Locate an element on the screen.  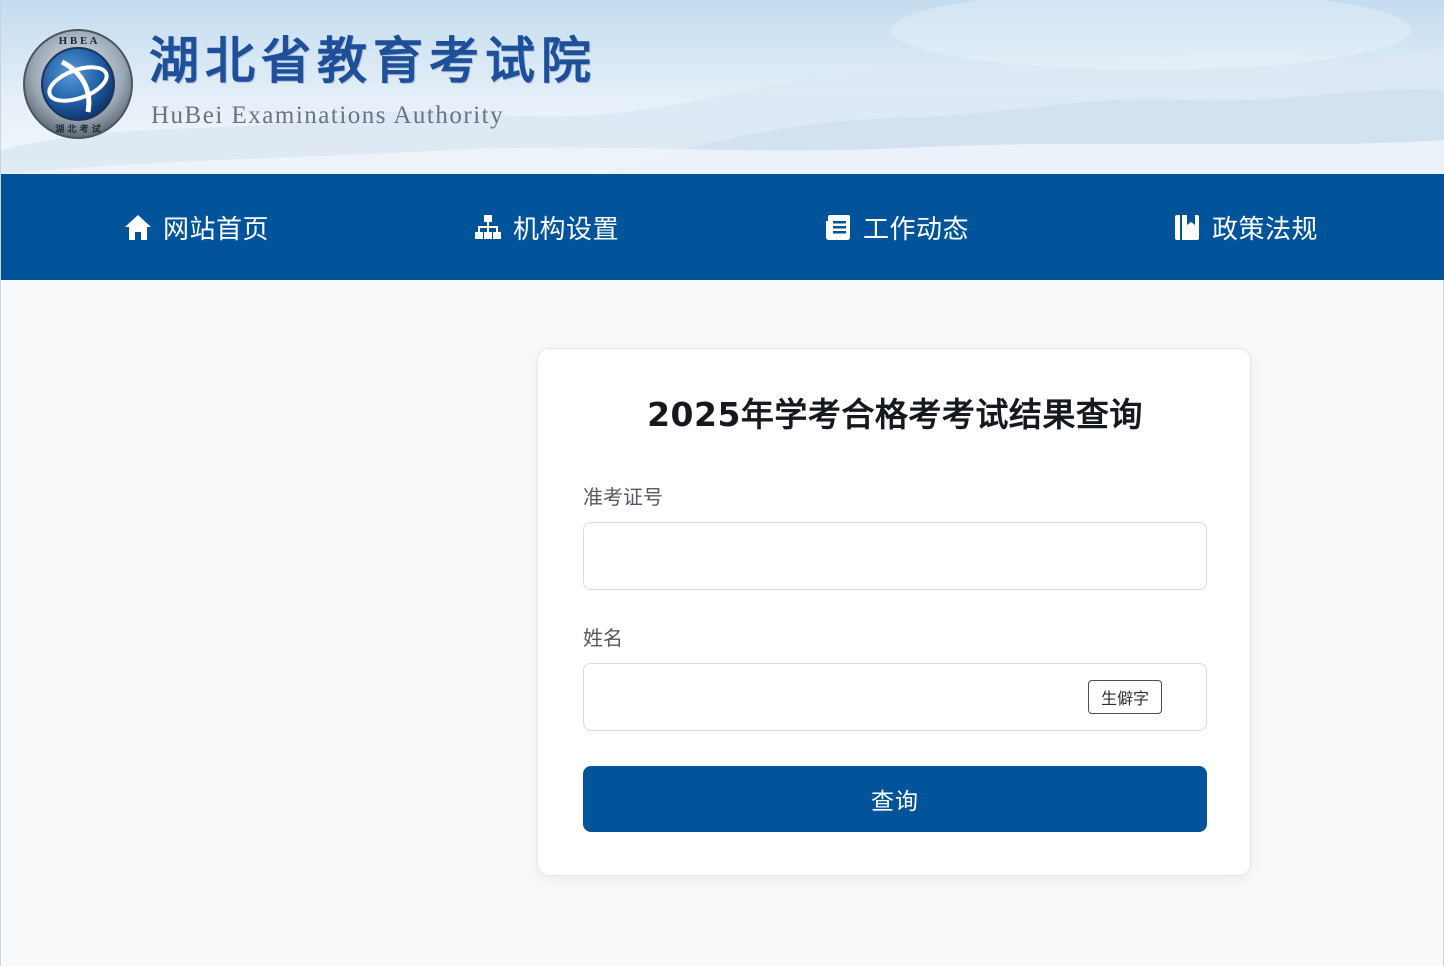
nav-item-home: 网站首页 is located at coordinates (196, 227).